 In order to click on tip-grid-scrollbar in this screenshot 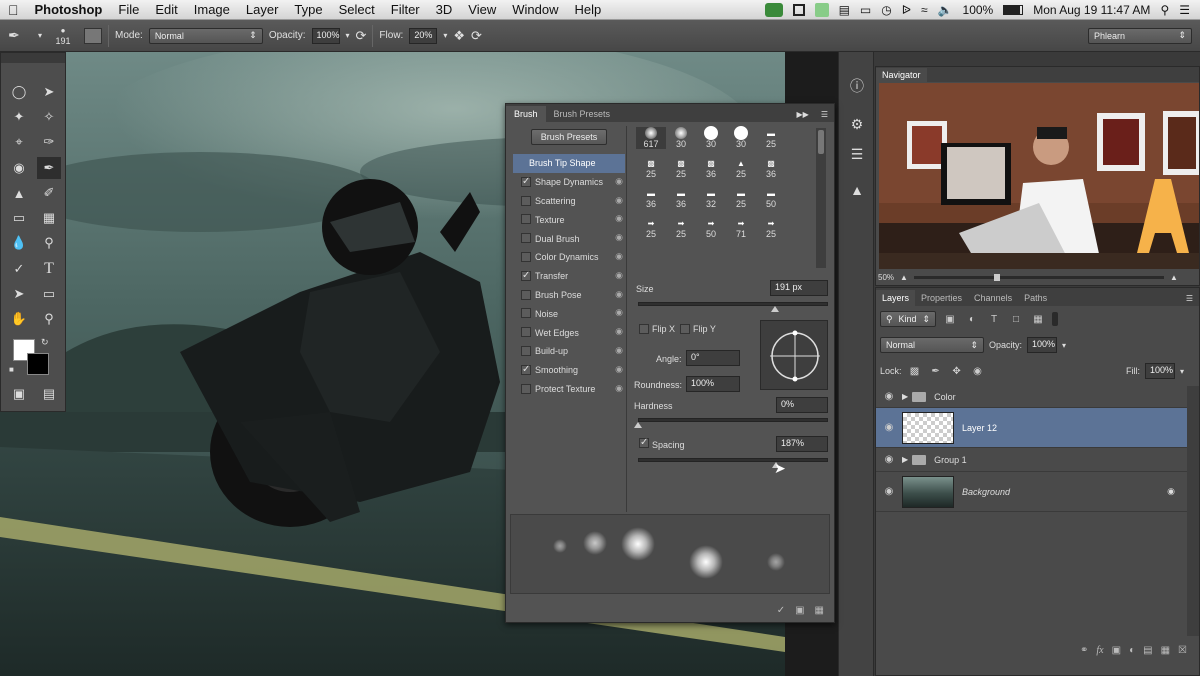, I will do `click(821, 198)`.